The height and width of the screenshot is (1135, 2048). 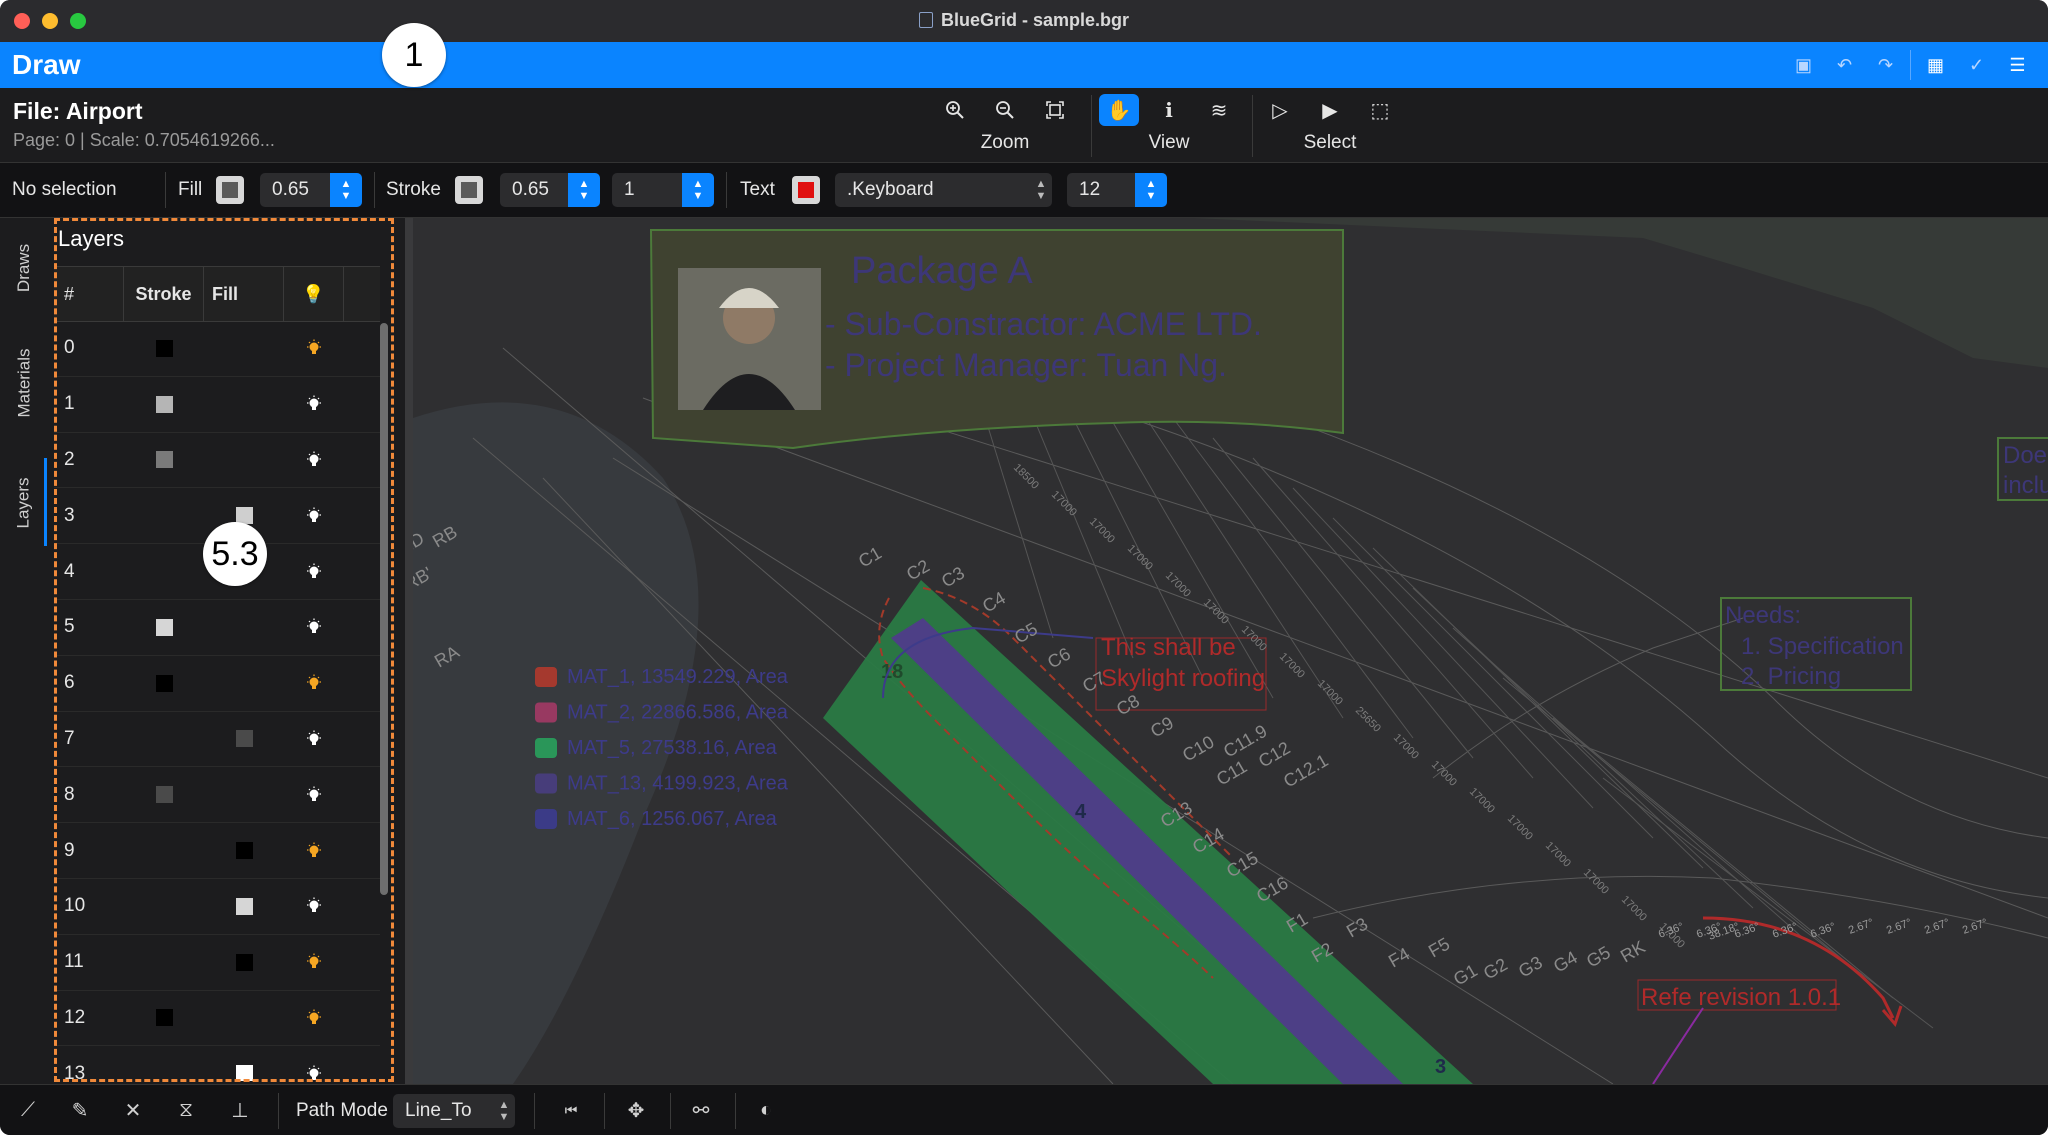 I want to click on layers-icon: ≋, so click(x=1219, y=110).